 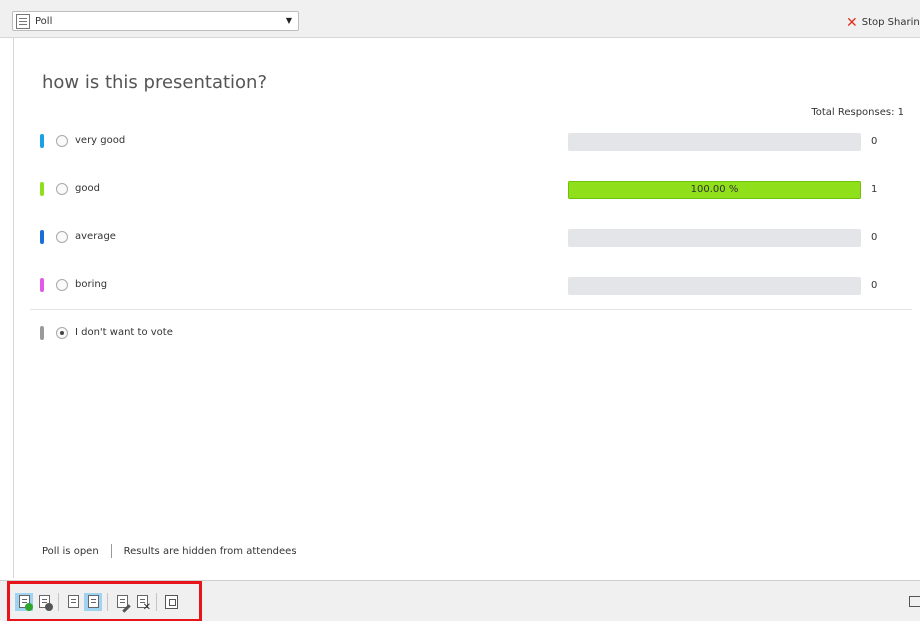 What do you see at coordinates (480, 142) in the screenshot?
I see `answer-row-very-good: very good 0` at bounding box center [480, 142].